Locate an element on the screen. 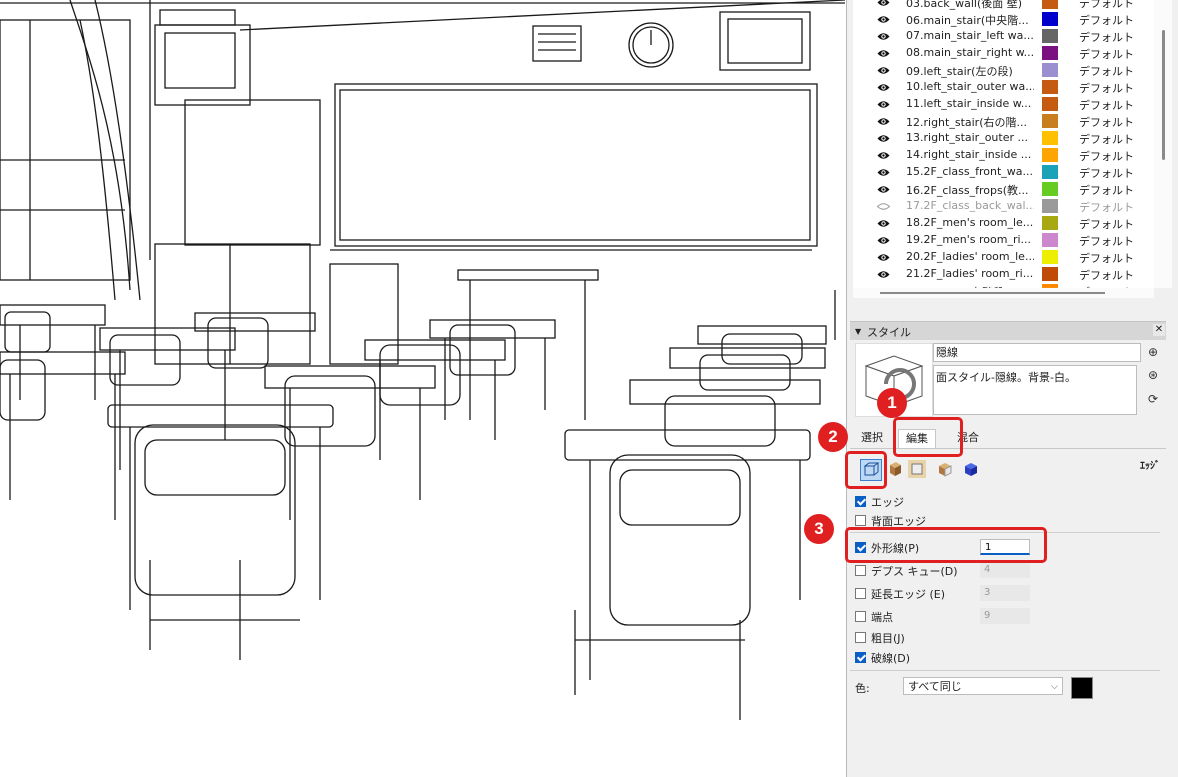 This screenshot has width=1178, height=777. watermark-settings-icon is located at coordinates (945, 469).